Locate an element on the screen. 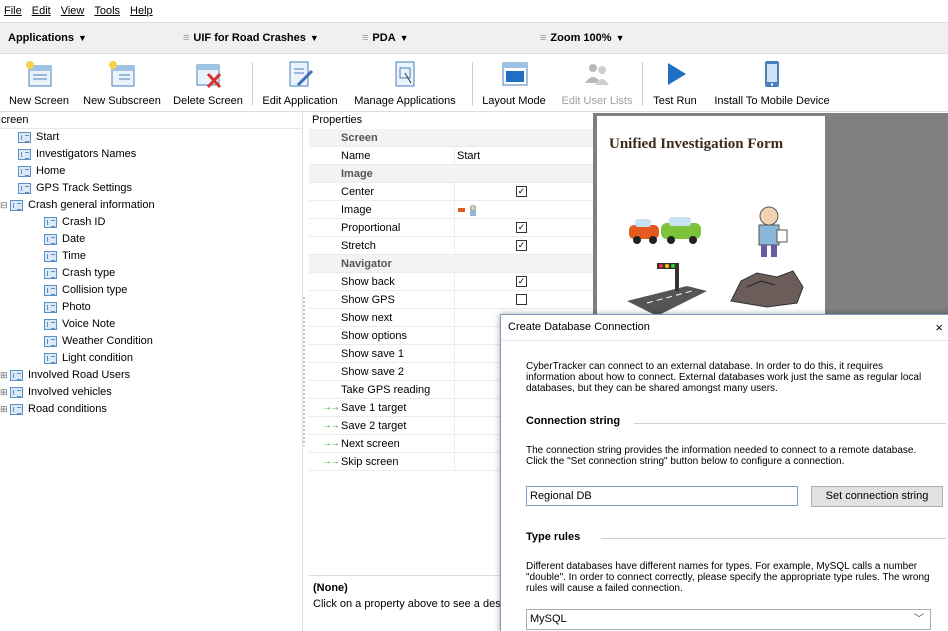  tree-item: Home is located at coordinates (36, 171).